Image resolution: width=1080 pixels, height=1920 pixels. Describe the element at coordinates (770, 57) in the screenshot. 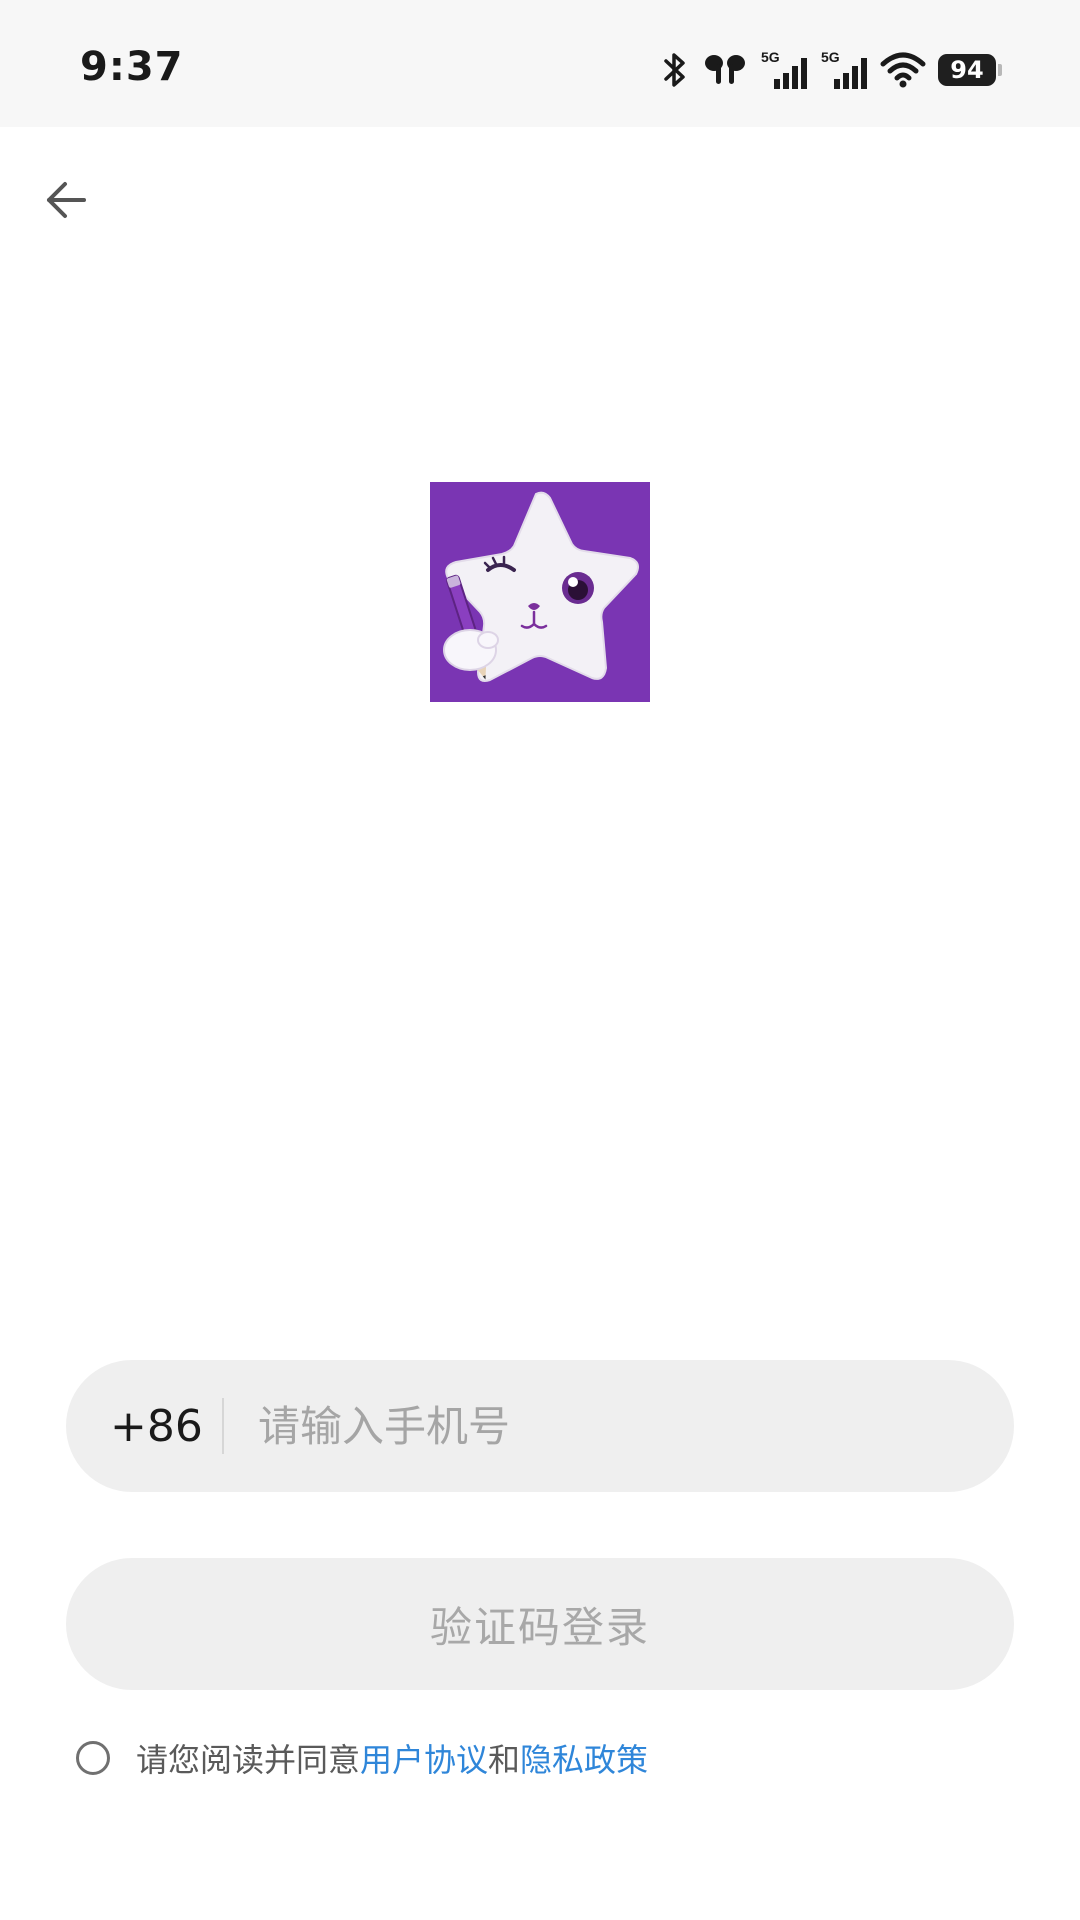

I see `network-label-1: 5G` at that location.